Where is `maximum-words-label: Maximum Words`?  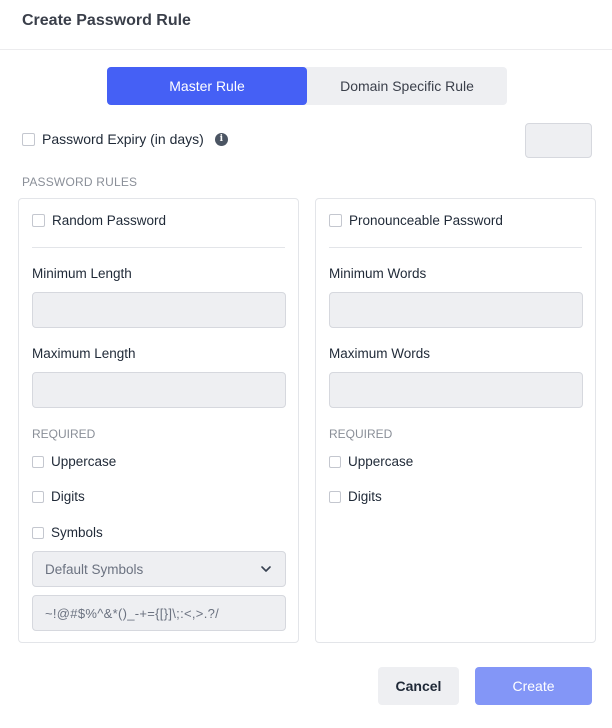
maximum-words-label: Maximum Words is located at coordinates (380, 353).